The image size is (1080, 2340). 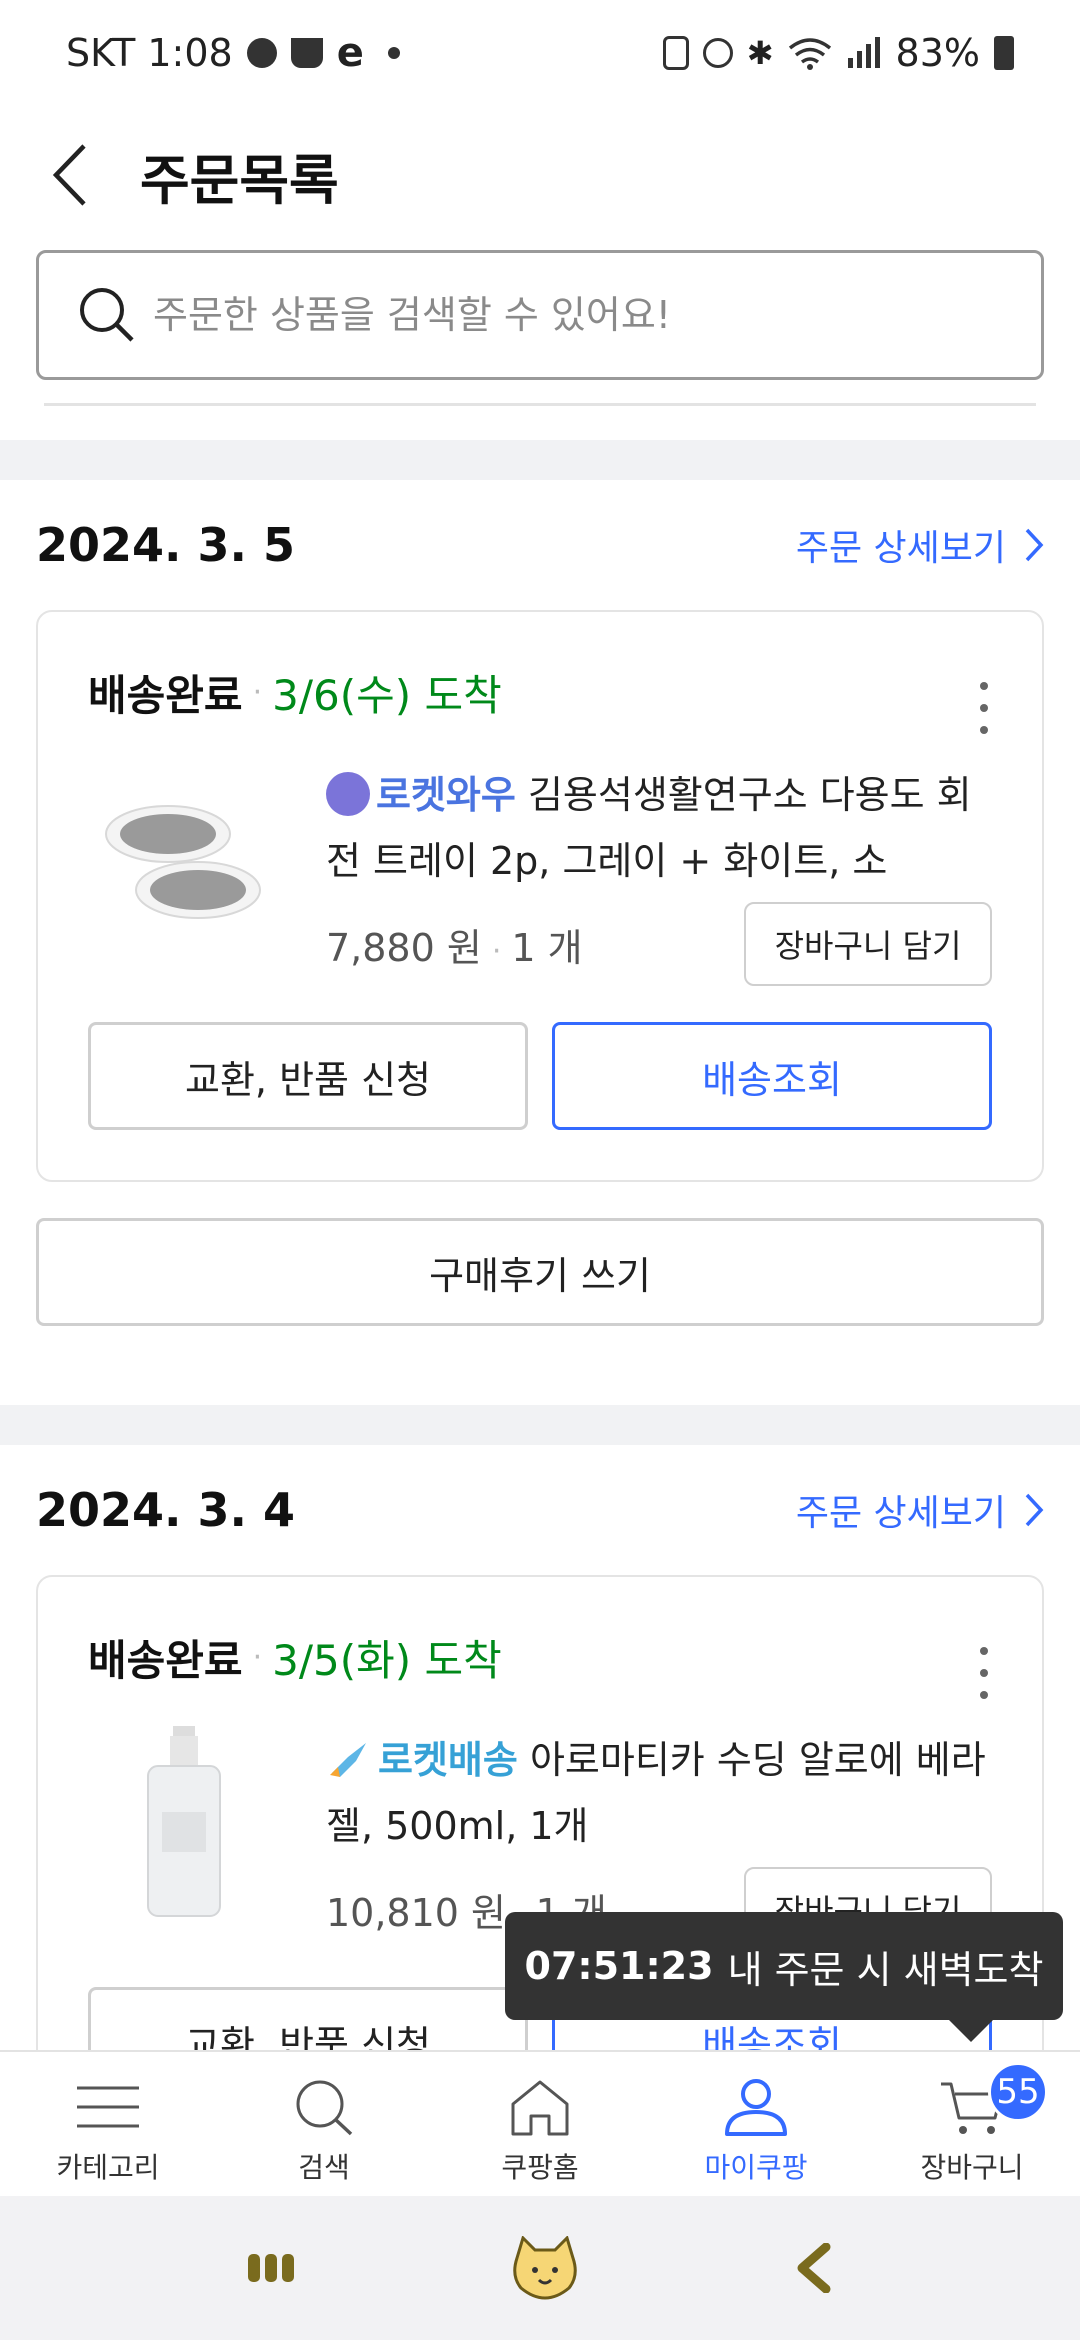 What do you see at coordinates (271, 2268) in the screenshot?
I see `recent-apps-icon` at bounding box center [271, 2268].